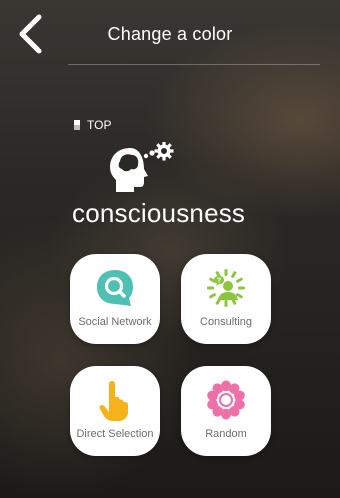 Image resolution: width=340 pixels, height=498 pixels. I want to click on random-flower-icon, so click(226, 400).